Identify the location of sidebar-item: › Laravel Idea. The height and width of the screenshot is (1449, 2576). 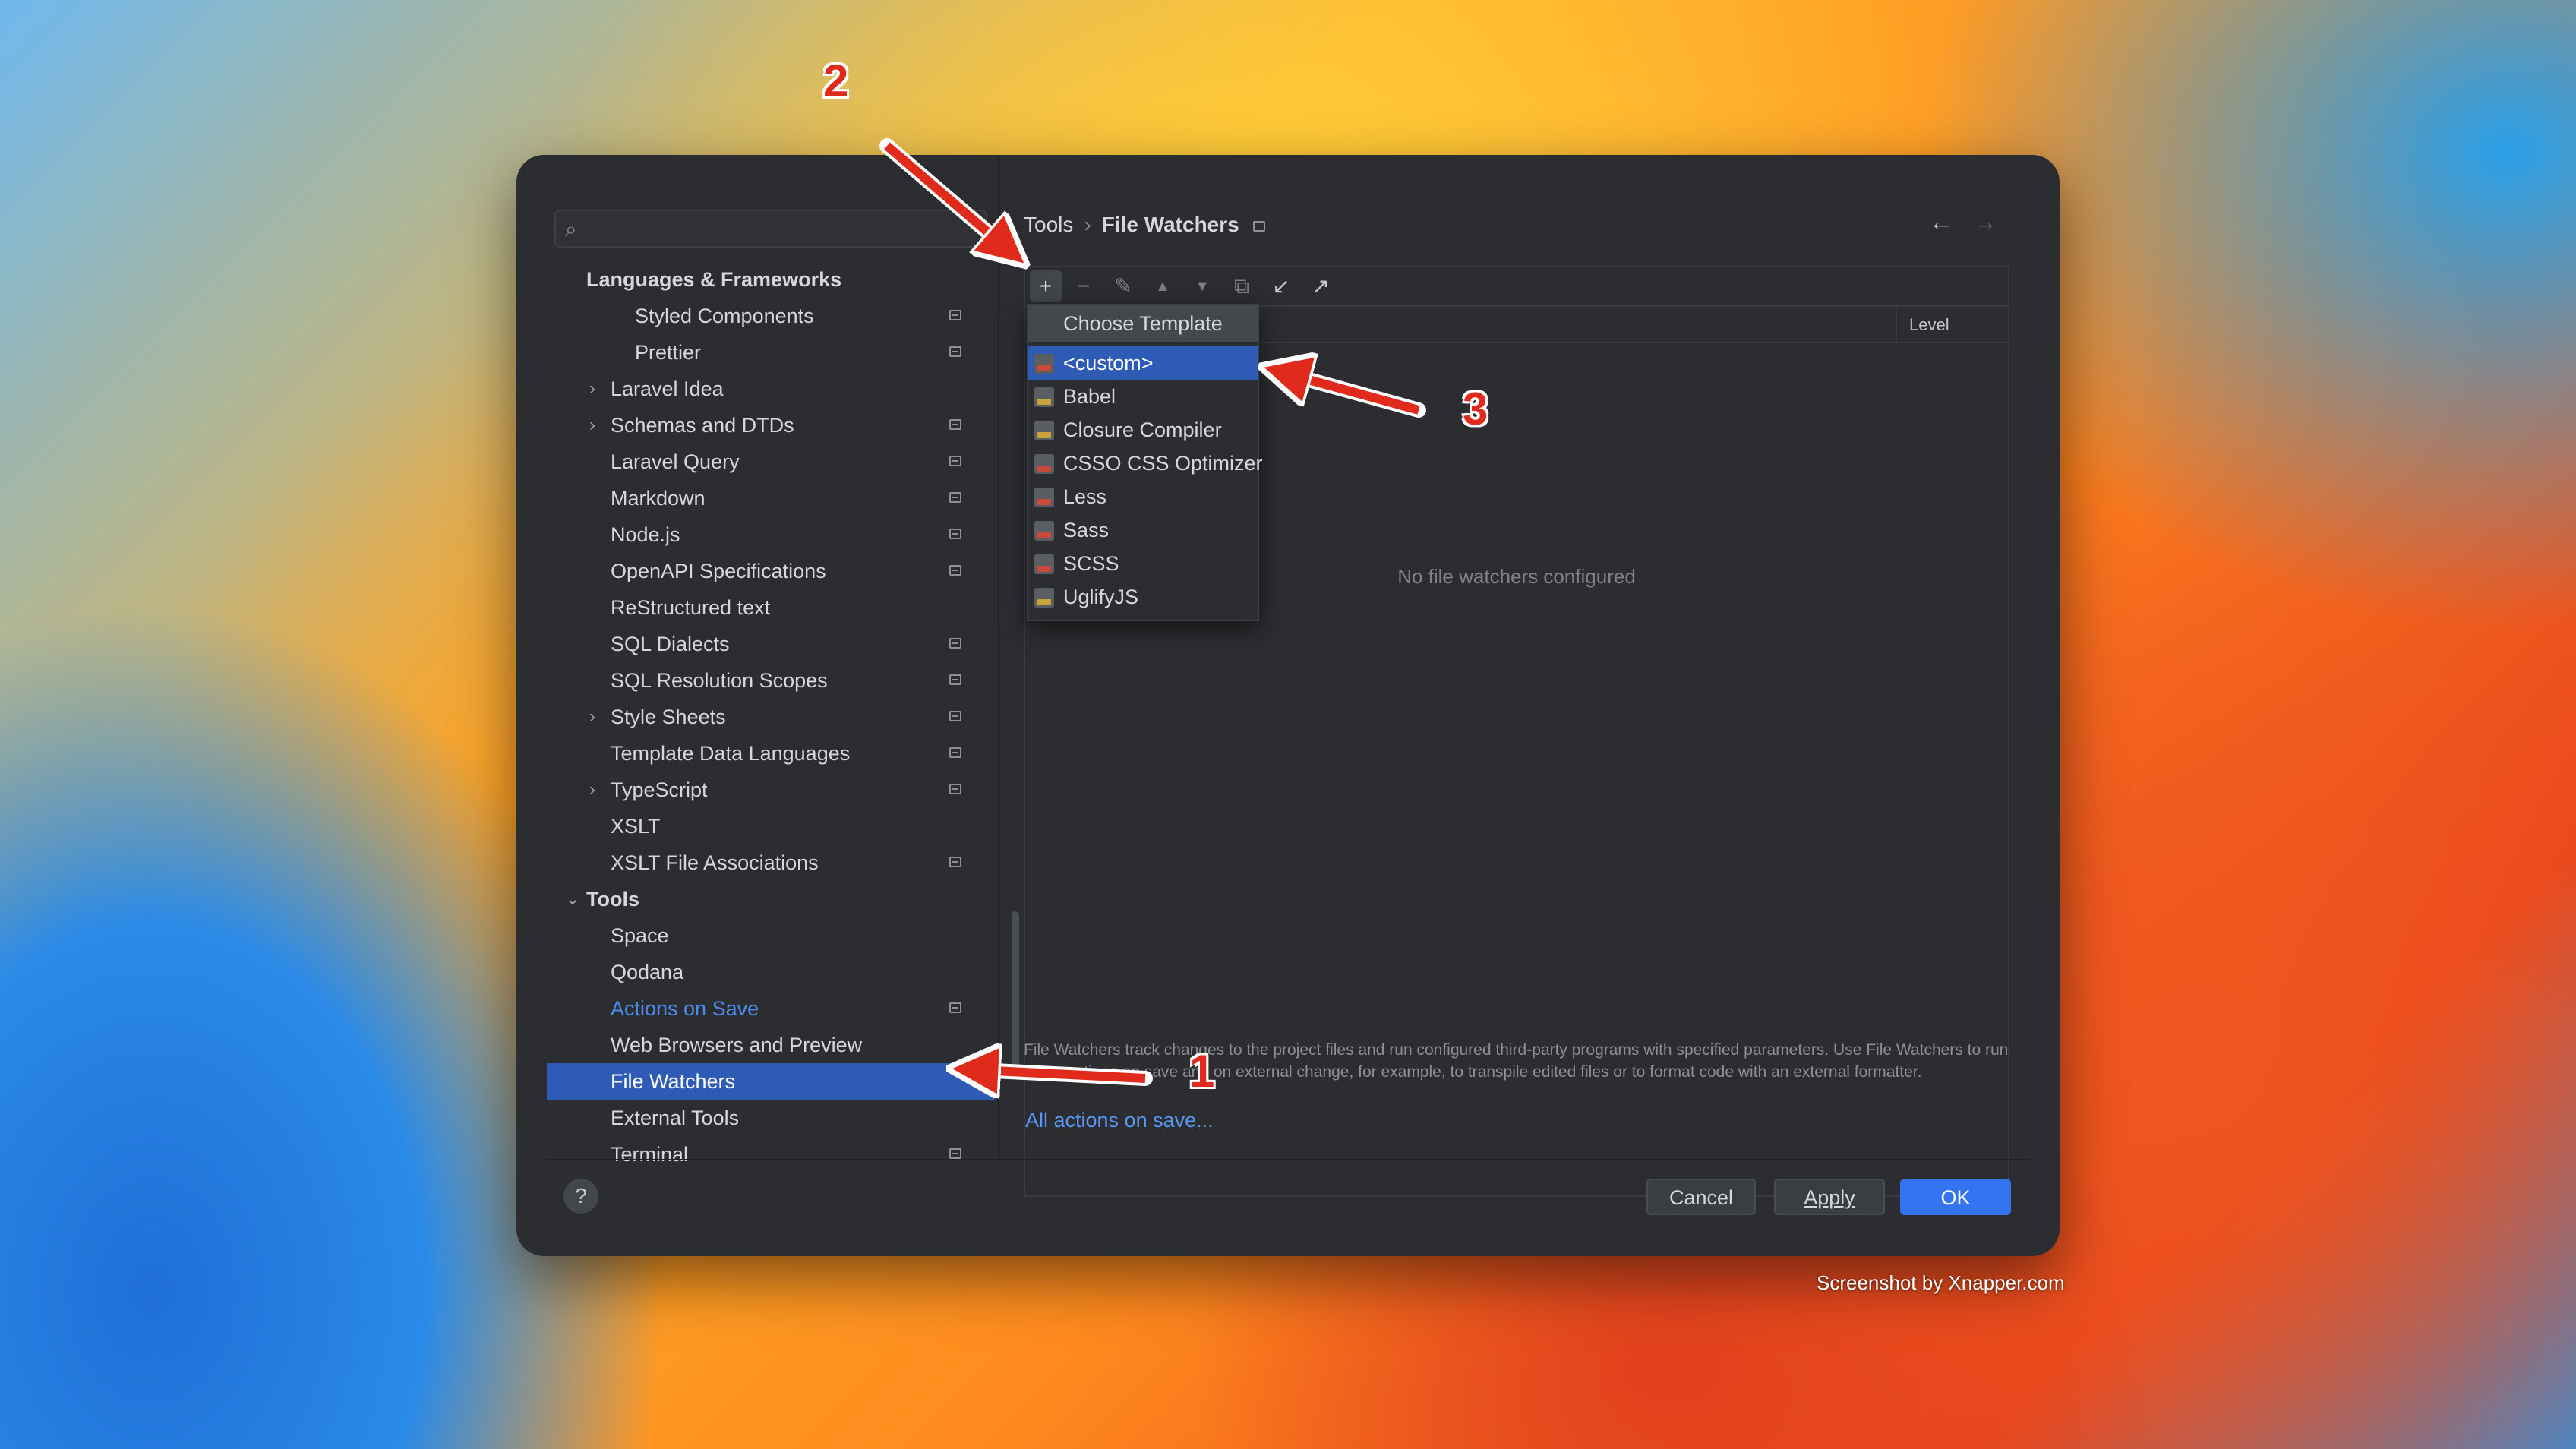
(771, 389).